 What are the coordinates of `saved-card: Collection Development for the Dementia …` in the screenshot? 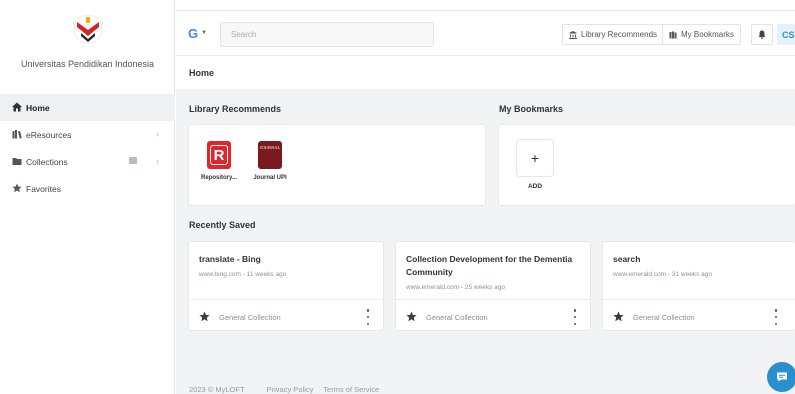 It's located at (493, 286).